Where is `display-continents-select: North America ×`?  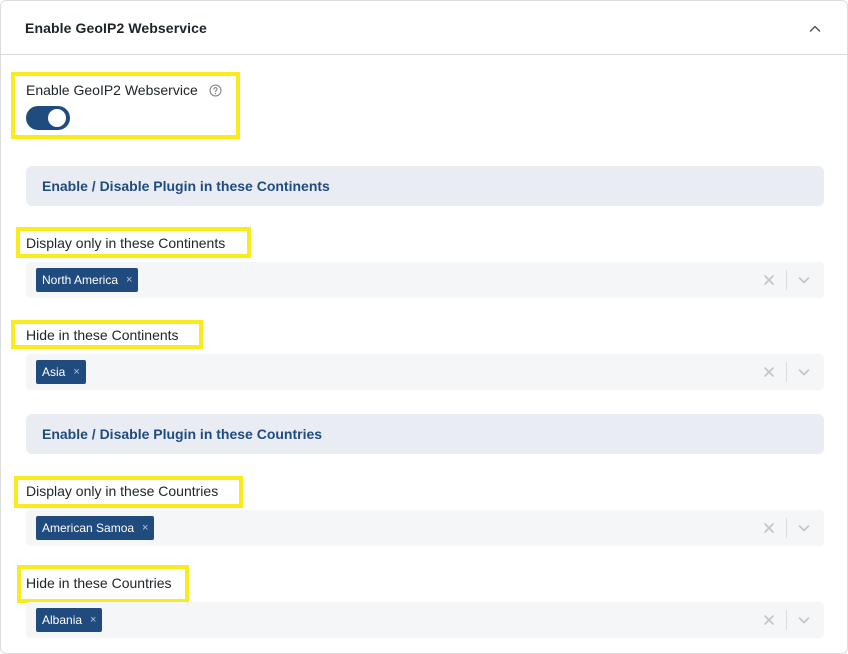
display-continents-select: North America × is located at coordinates (425, 280).